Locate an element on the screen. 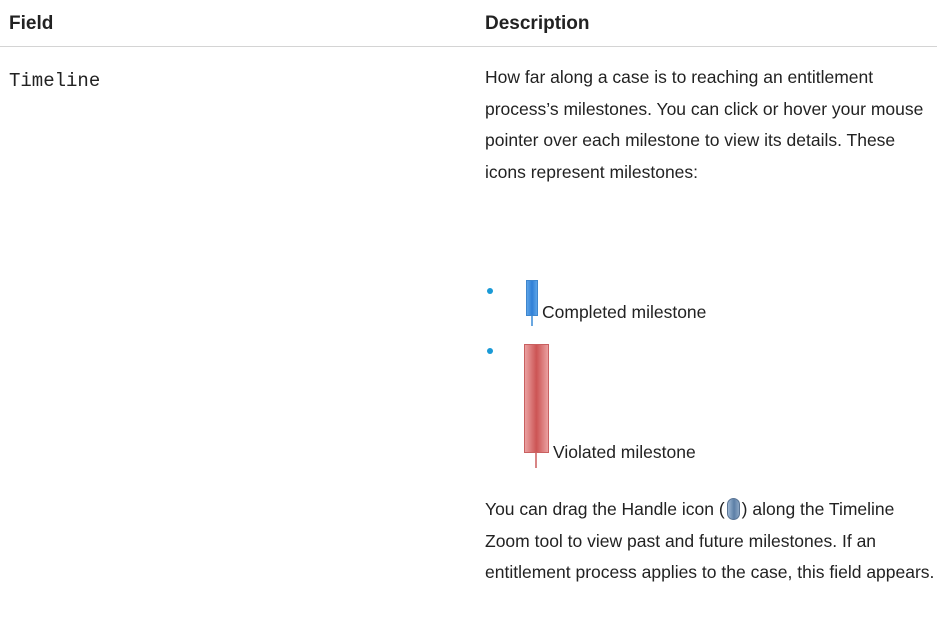 Image resolution: width=937 pixels, height=630 pixels. field-column-header: Field is located at coordinates (31, 23).